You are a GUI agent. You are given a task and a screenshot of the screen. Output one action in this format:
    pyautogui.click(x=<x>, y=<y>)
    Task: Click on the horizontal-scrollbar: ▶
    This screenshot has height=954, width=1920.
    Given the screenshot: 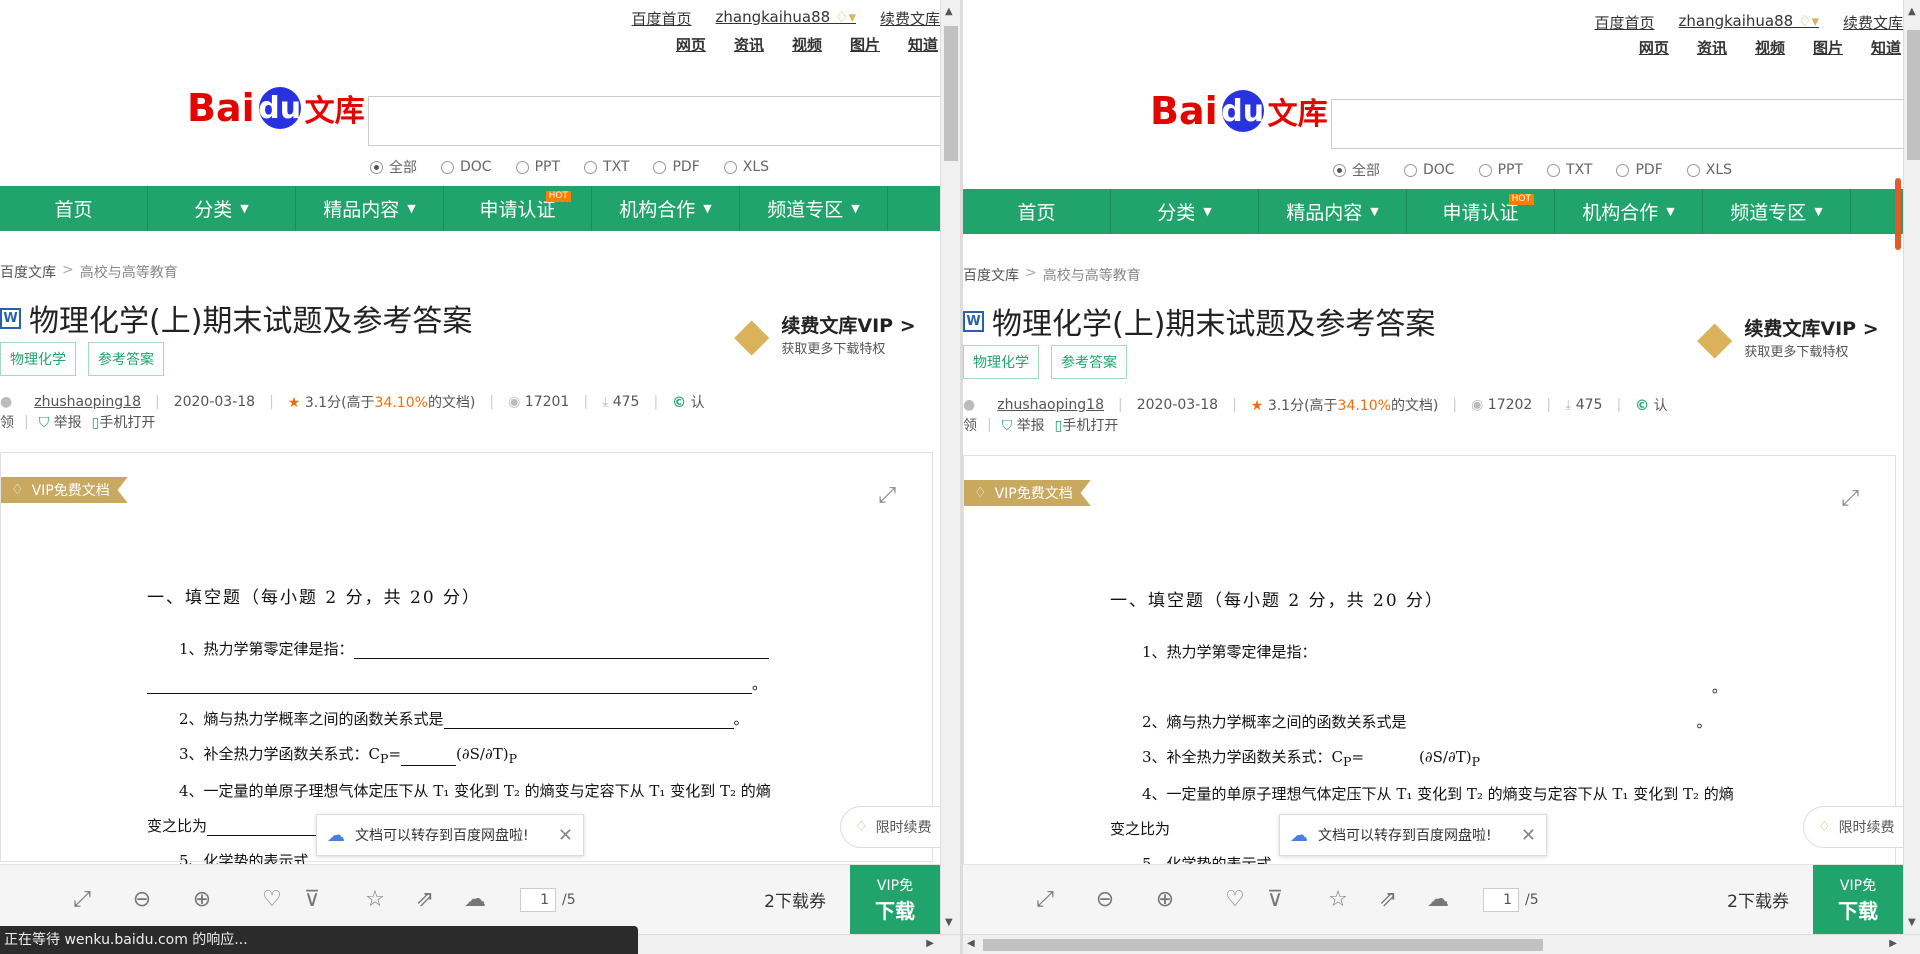 What is the action you would take?
    pyautogui.click(x=799, y=944)
    